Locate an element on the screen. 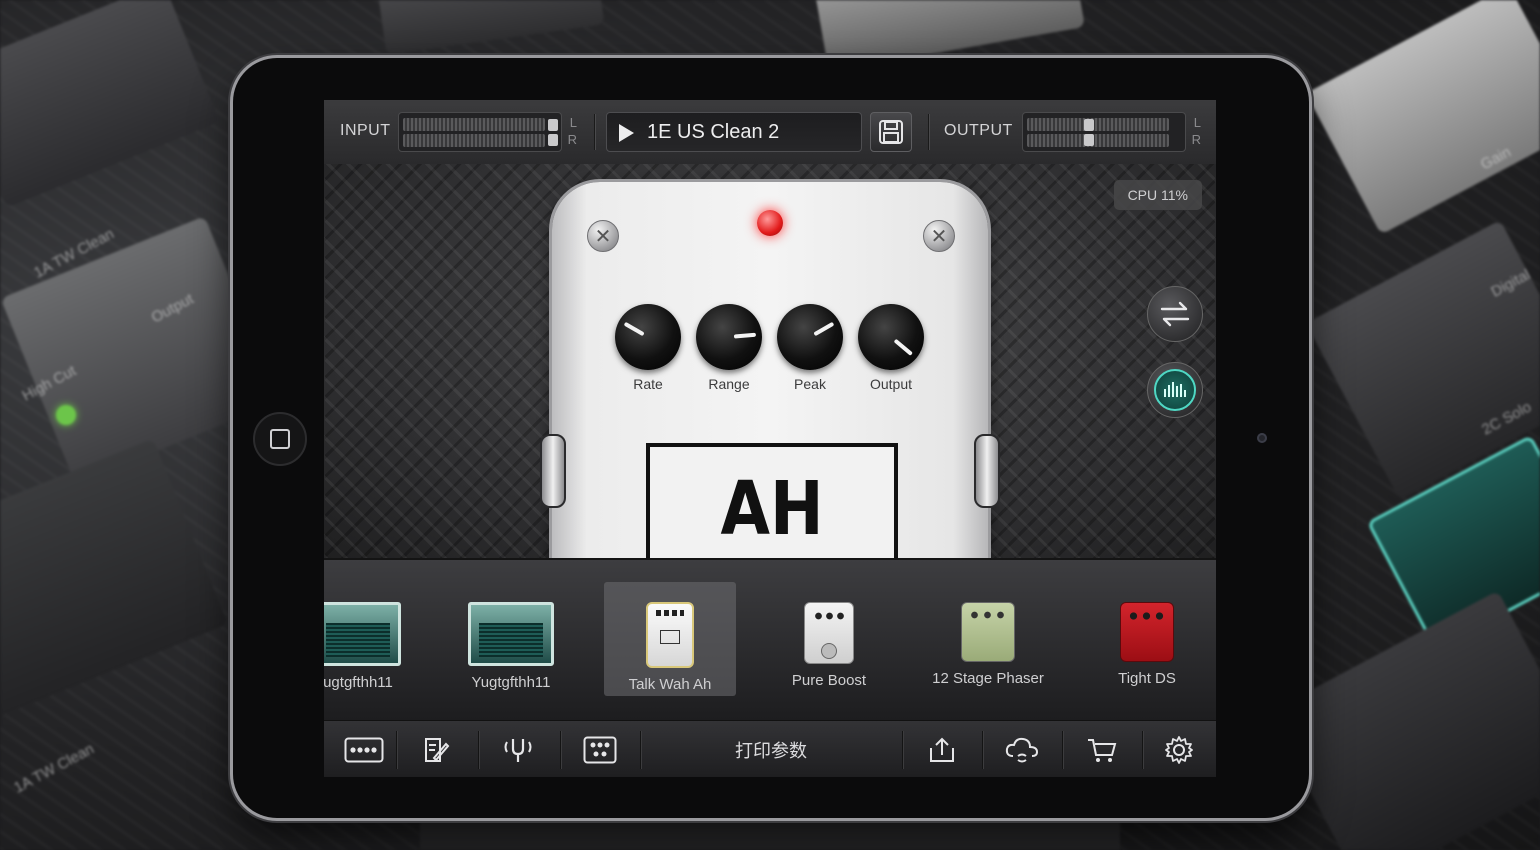  home-button is located at coordinates (280, 439).